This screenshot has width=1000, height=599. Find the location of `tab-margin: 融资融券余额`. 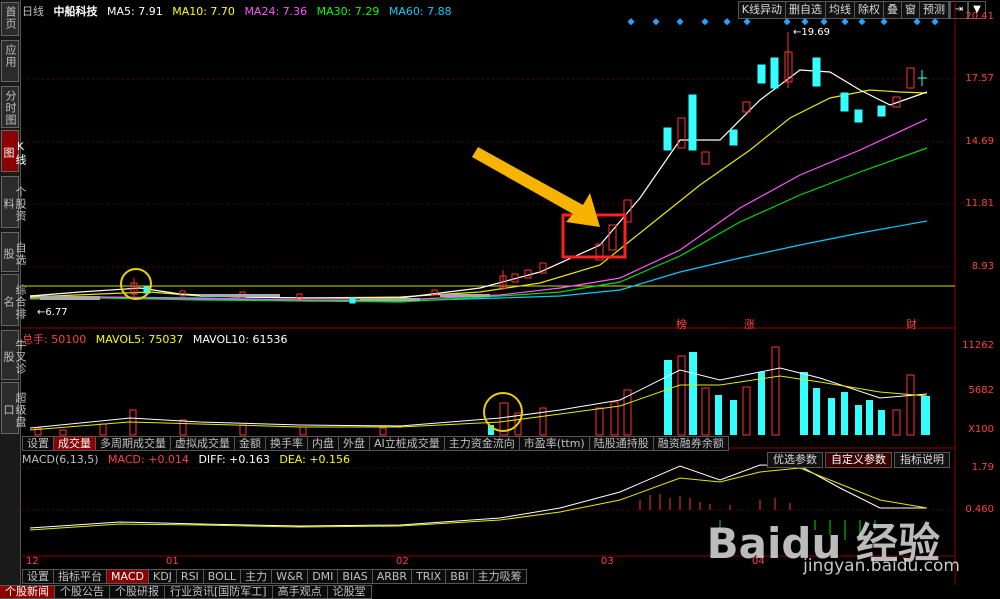

tab-margin: 融资融券余额 is located at coordinates (691, 443).